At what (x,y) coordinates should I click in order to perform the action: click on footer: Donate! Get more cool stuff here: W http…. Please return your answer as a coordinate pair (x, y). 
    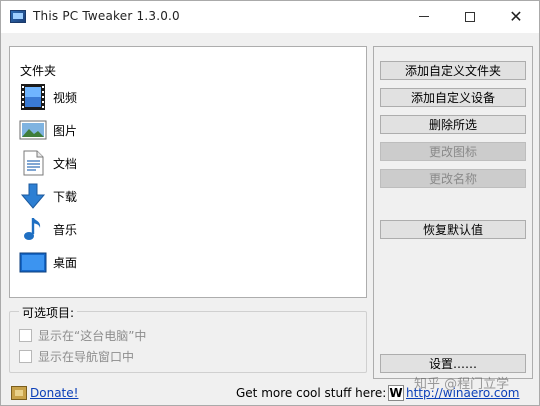
    Looking at the image, I should click on (270, 393).